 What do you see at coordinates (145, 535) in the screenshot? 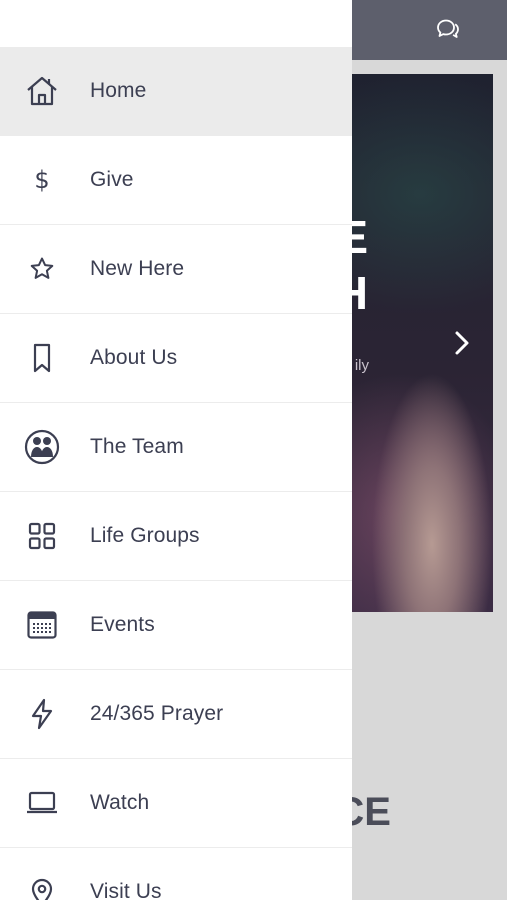
I see `menu-item-label: Life Groups` at bounding box center [145, 535].